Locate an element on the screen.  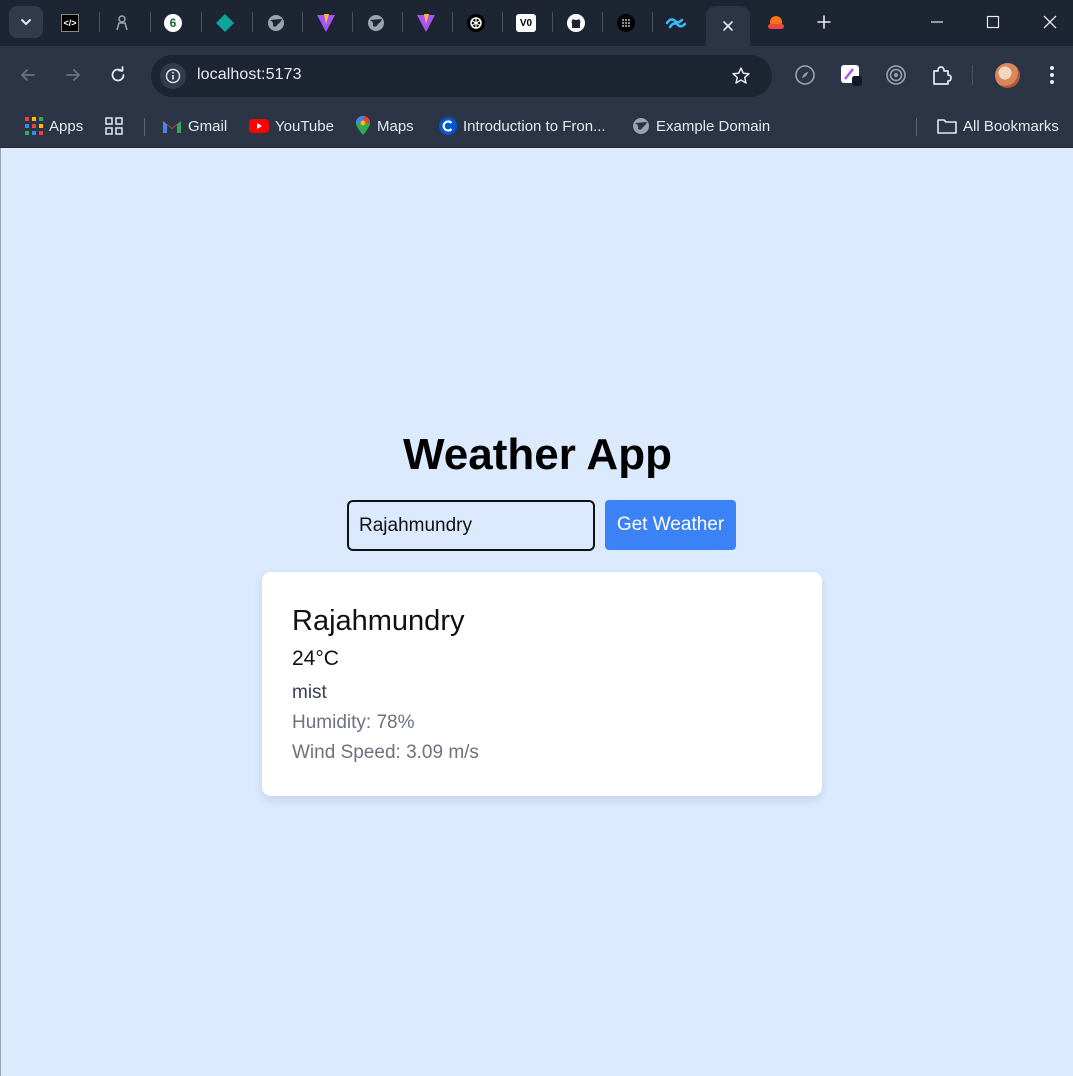
arrow-left-icon is located at coordinates (28, 75).